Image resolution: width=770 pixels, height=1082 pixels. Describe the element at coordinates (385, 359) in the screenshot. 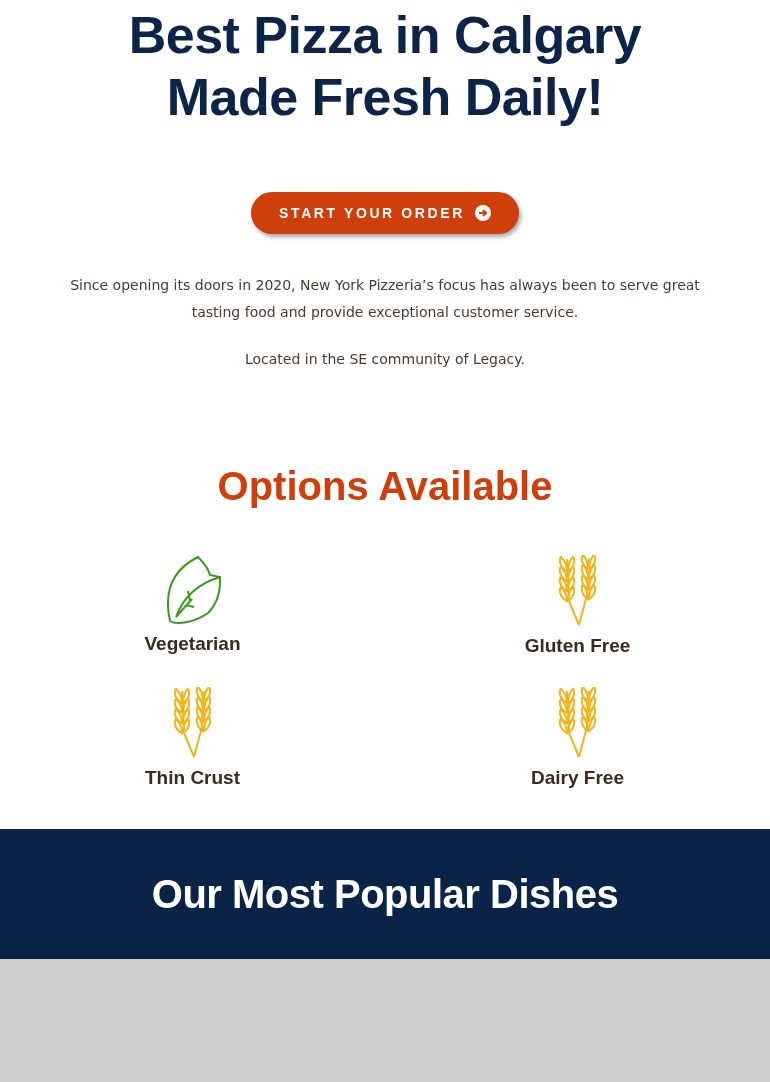

I see `intro-paragraph: Located in the SE community of Legacy.` at that location.